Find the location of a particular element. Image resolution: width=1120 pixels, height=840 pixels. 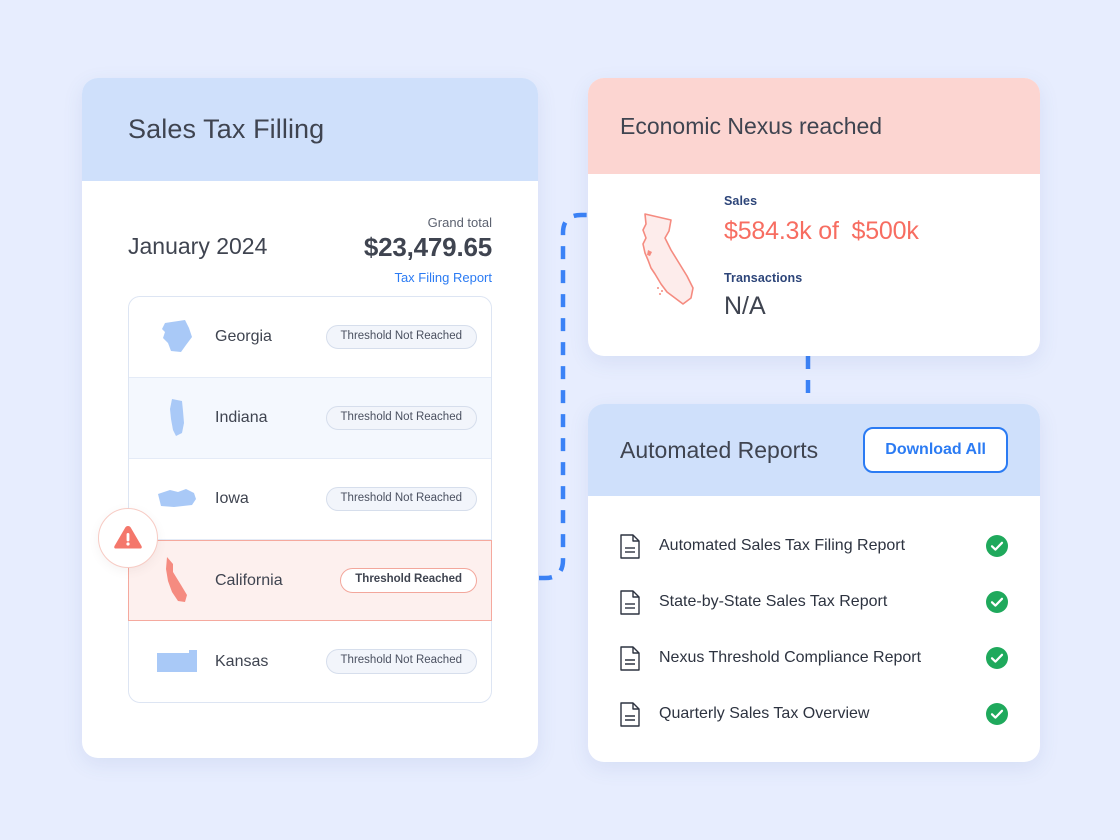

nexus-body: Sales $584.3k of $500k Transactions N/A is located at coordinates (814, 247).